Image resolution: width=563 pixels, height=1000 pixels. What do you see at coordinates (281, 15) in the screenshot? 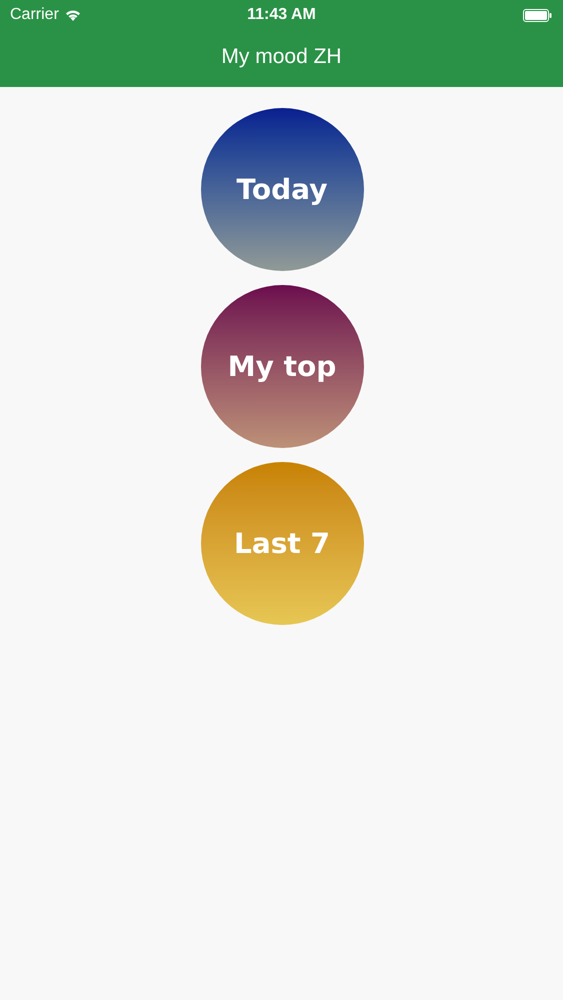
I see `status-time: 11:43 AM` at bounding box center [281, 15].